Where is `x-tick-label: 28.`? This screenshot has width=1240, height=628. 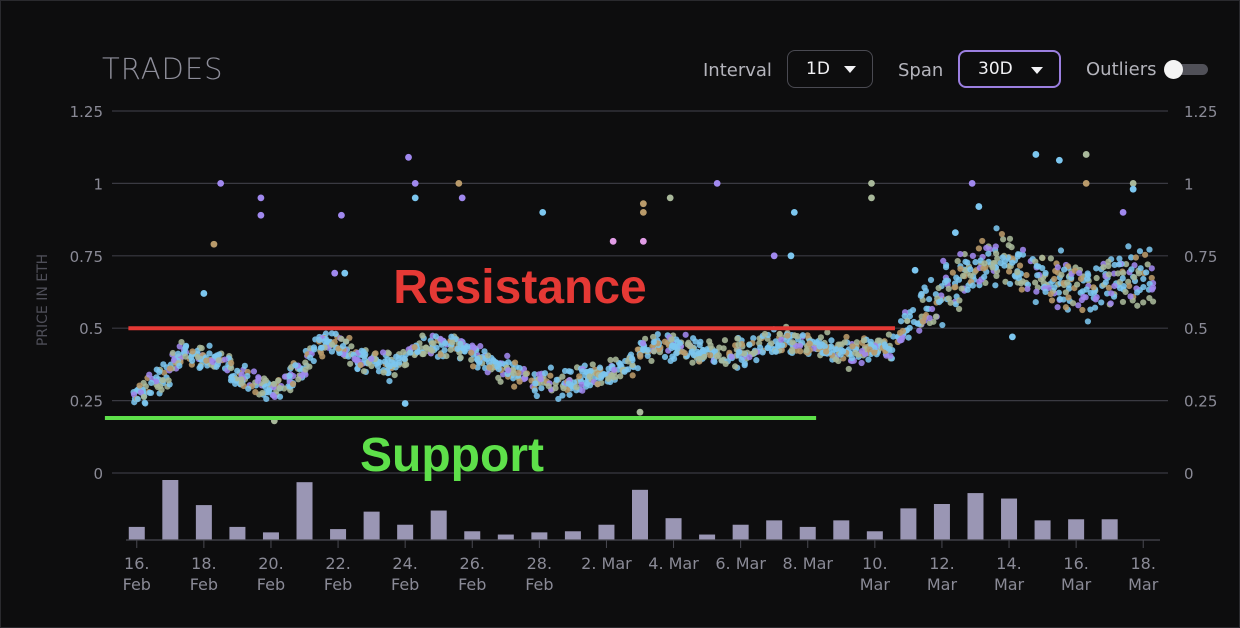
x-tick-label: 28. is located at coordinates (539, 563).